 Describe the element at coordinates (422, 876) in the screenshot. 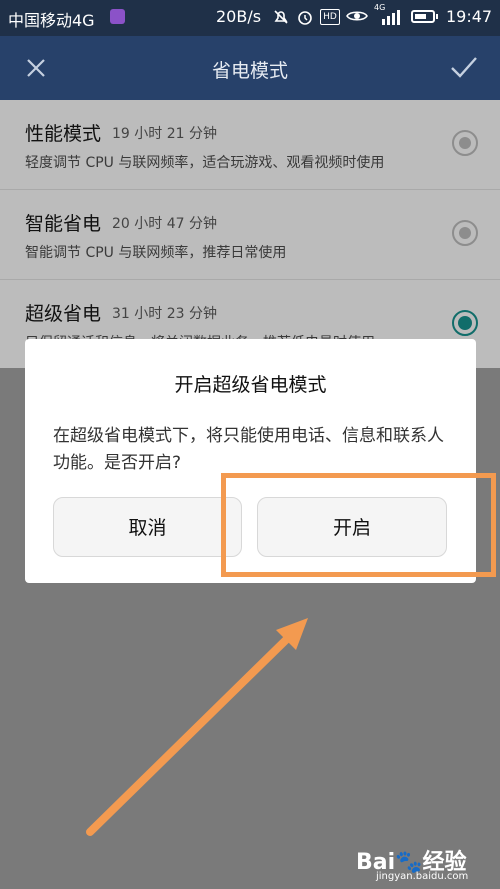

I see `watermark-url: jingyan.baidu.com` at that location.